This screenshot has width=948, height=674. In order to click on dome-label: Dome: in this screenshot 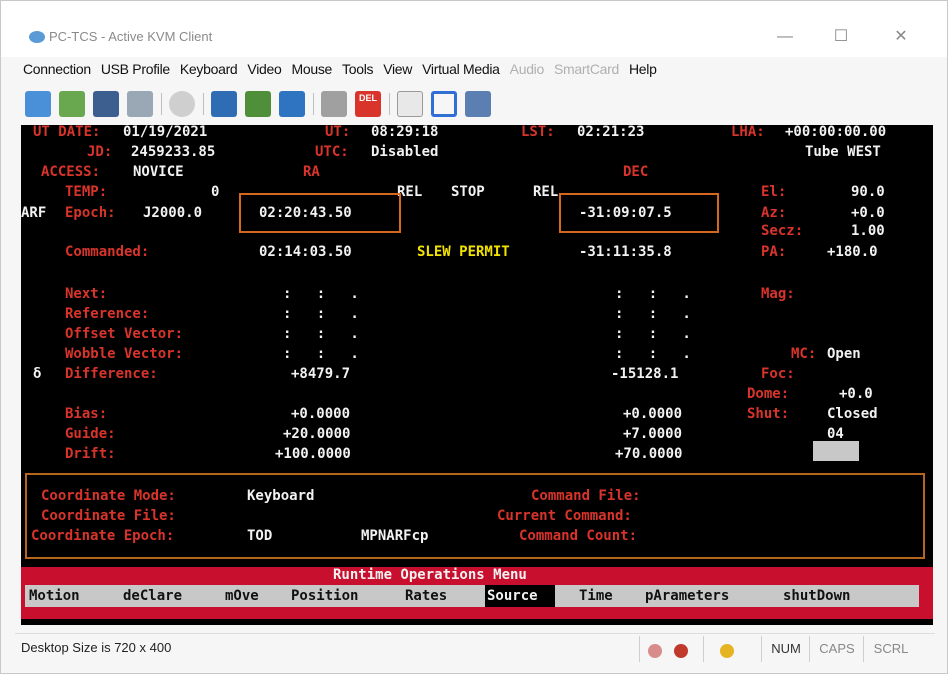, I will do `click(768, 394)`.